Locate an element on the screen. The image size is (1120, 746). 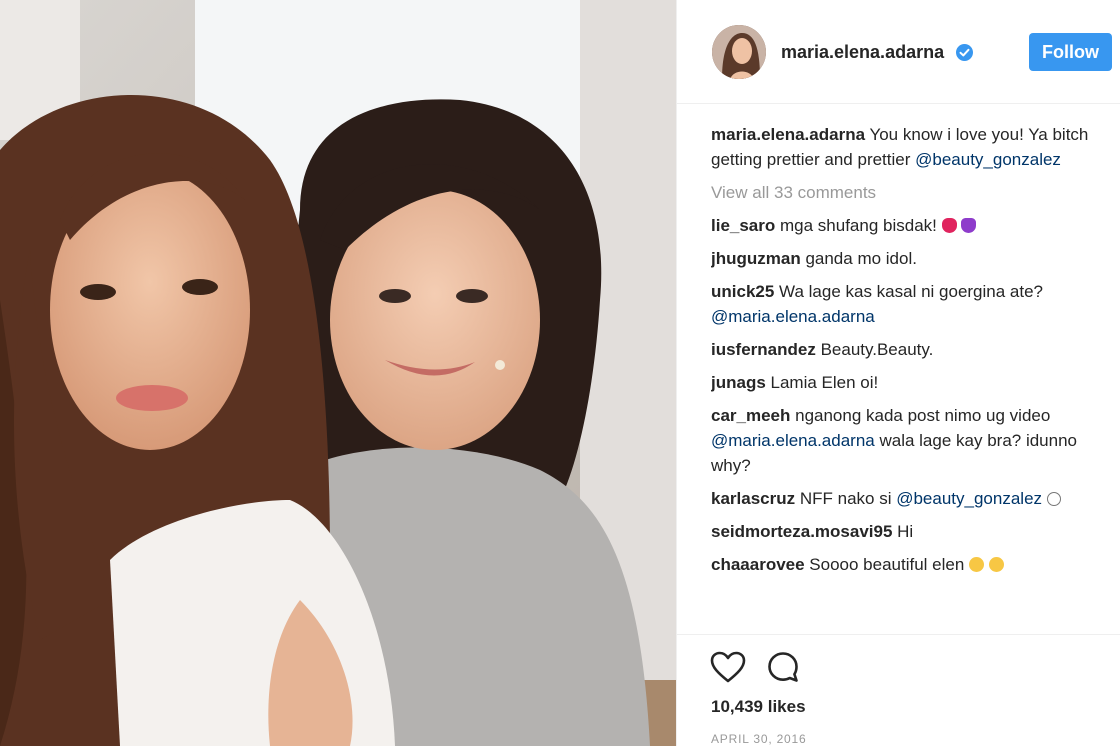
follow-button: Follow is located at coordinates (1070, 52).